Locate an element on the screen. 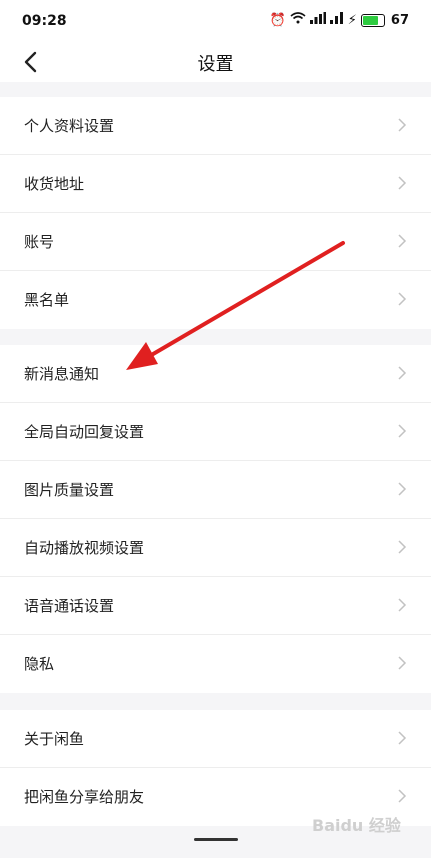 This screenshot has width=431, height=858. row-label: 语音通话设置 is located at coordinates (69, 606).